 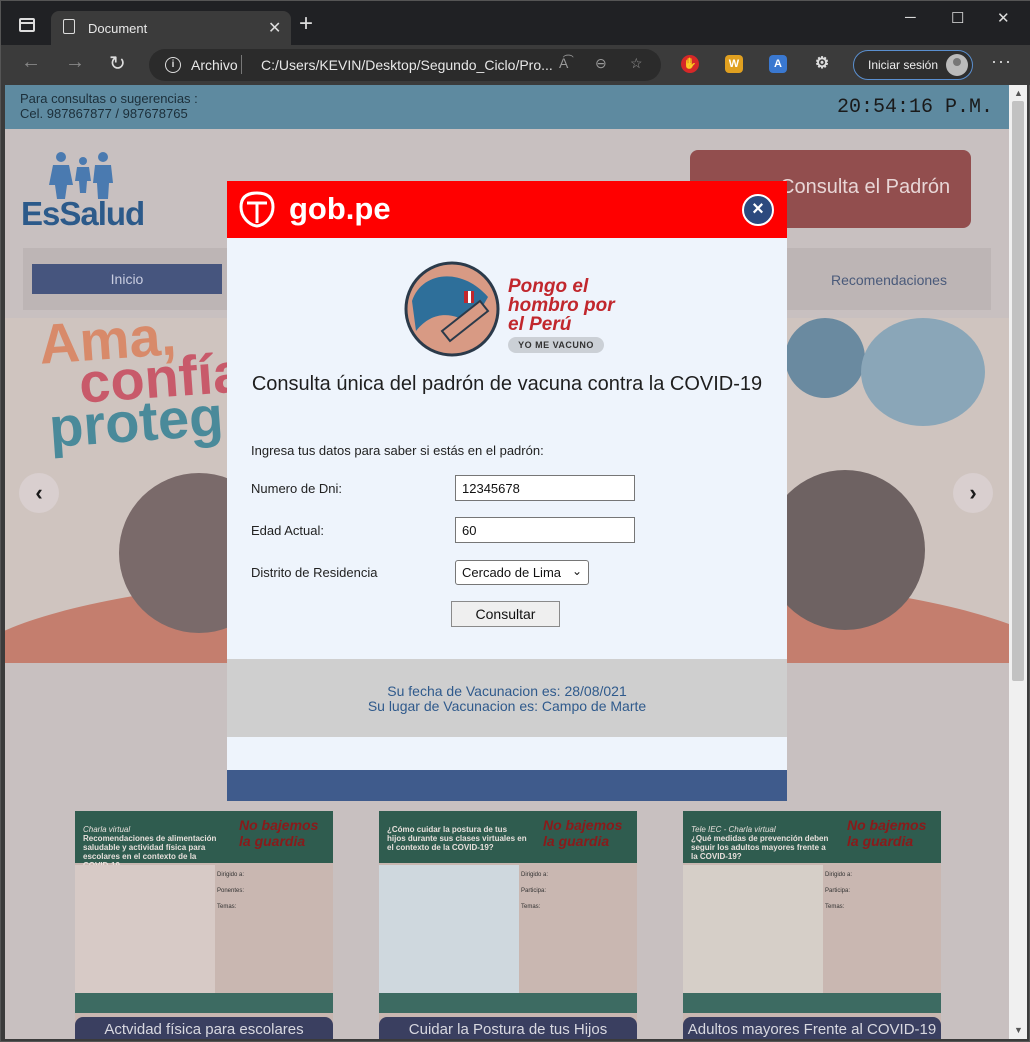 What do you see at coordinates (1018, 93) in the screenshot?
I see `scroll-up-icon: ▲` at bounding box center [1018, 93].